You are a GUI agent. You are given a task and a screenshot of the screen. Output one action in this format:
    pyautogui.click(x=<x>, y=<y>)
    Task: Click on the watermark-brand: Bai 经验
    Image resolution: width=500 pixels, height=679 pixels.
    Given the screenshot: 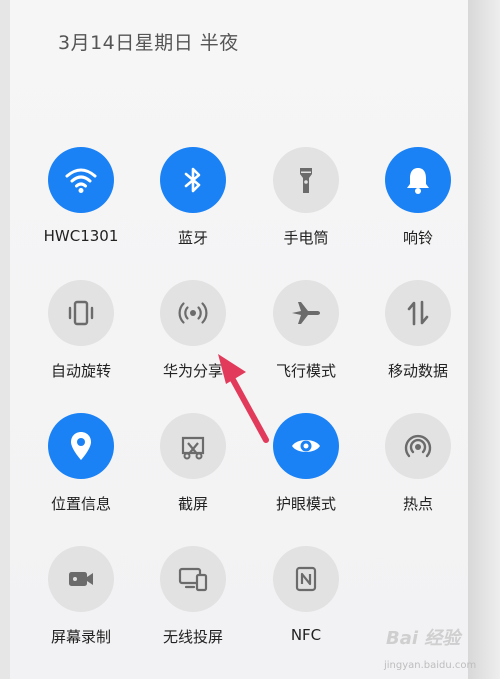 What is the action you would take?
    pyautogui.click(x=423, y=638)
    